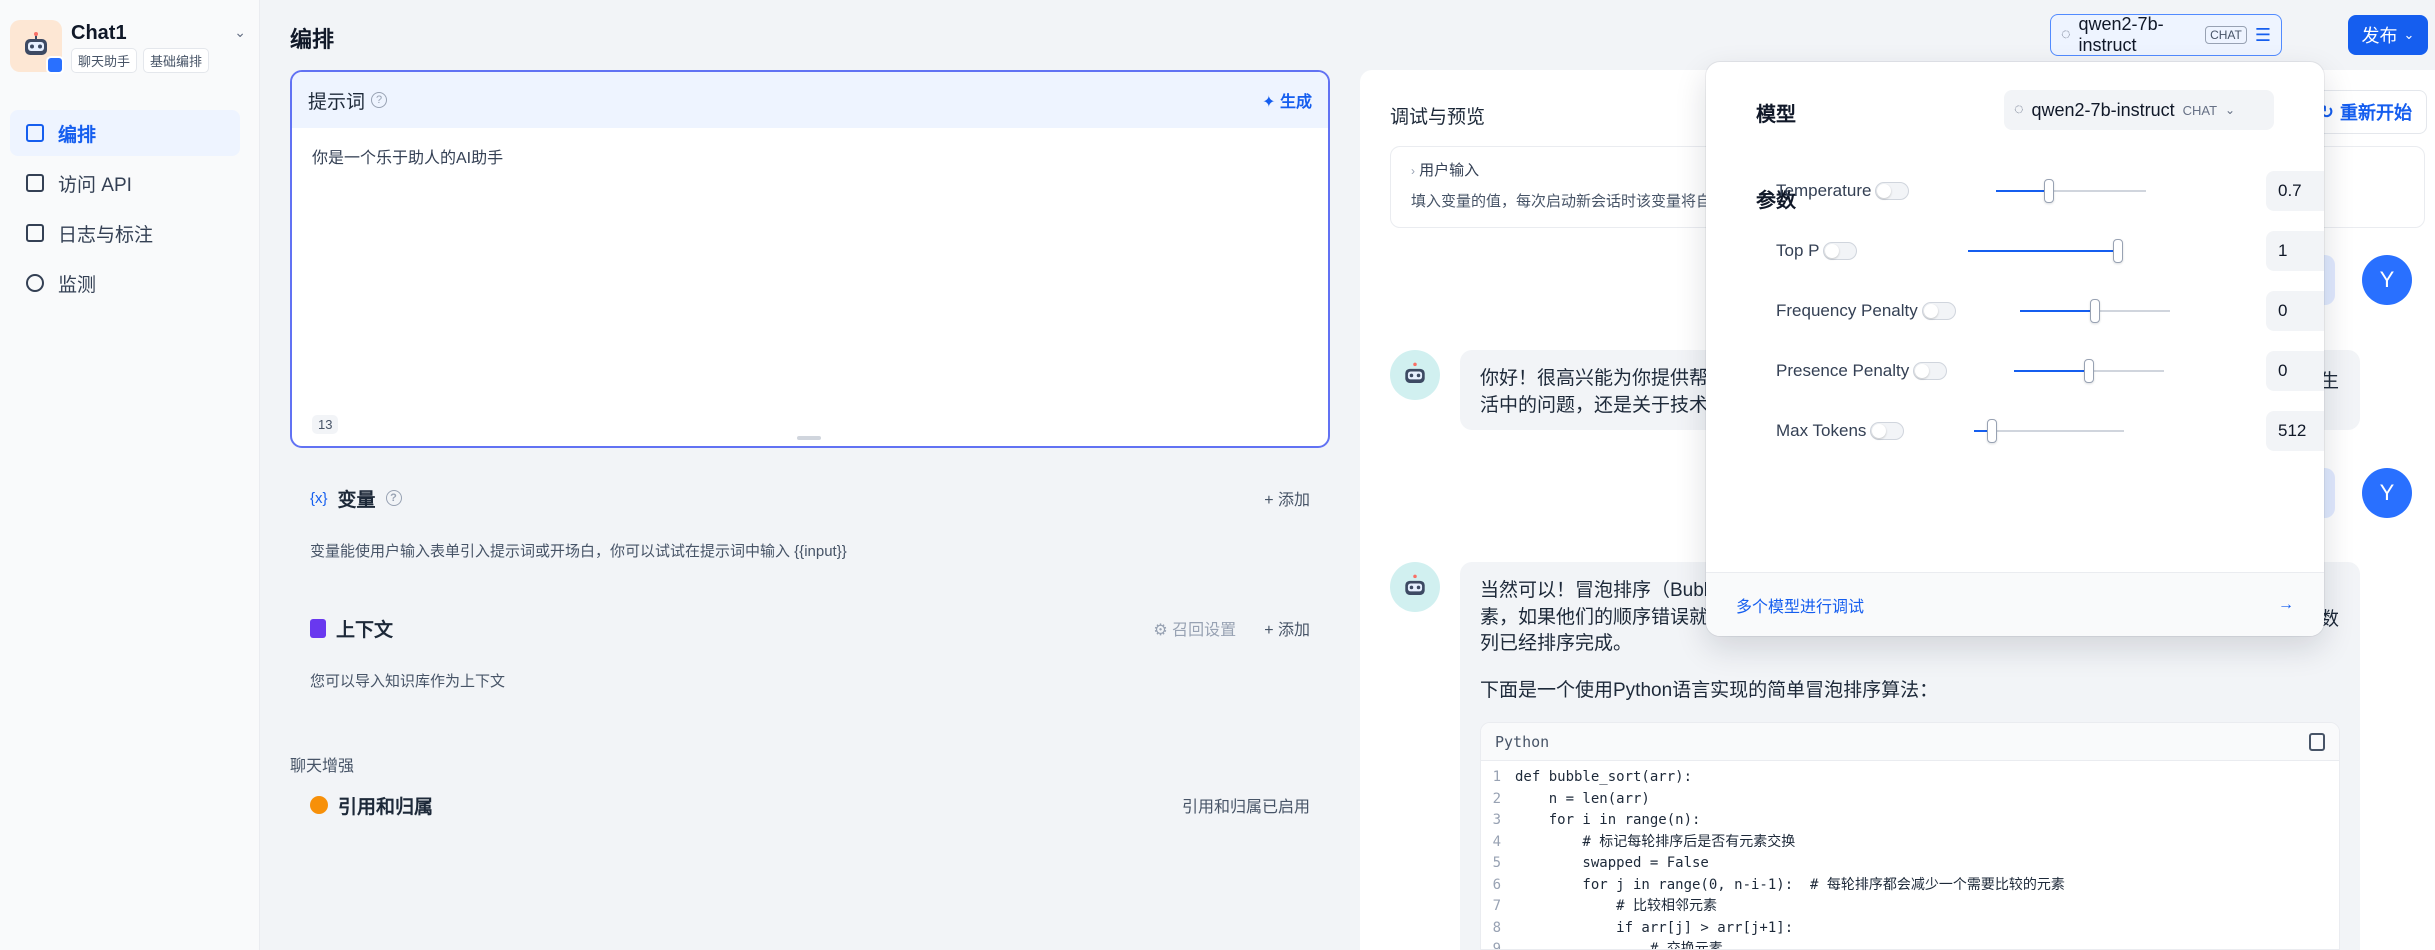 The height and width of the screenshot is (950, 2435). Describe the element at coordinates (77, 135) in the screenshot. I see `sidebar-item-label: 编排` at that location.